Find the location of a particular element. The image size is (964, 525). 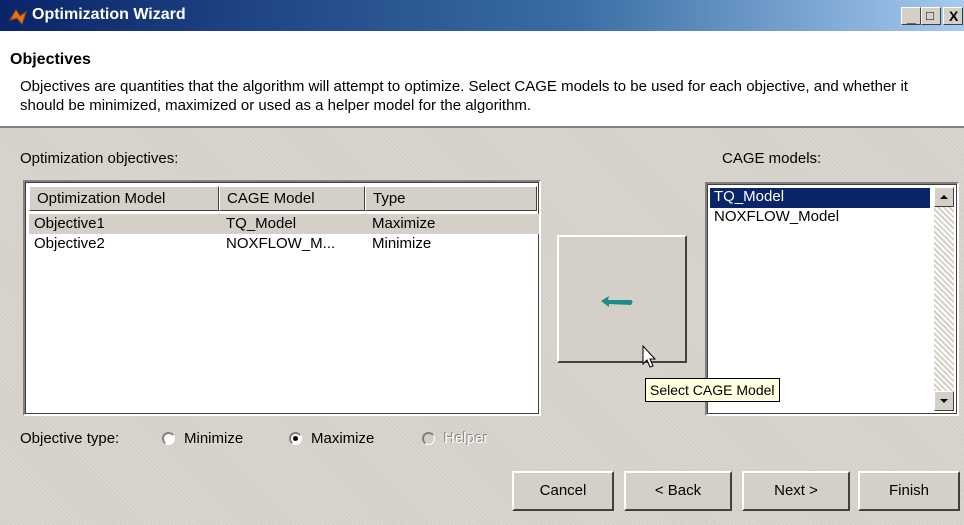

minimize-icon: _ is located at coordinates (911, 17).